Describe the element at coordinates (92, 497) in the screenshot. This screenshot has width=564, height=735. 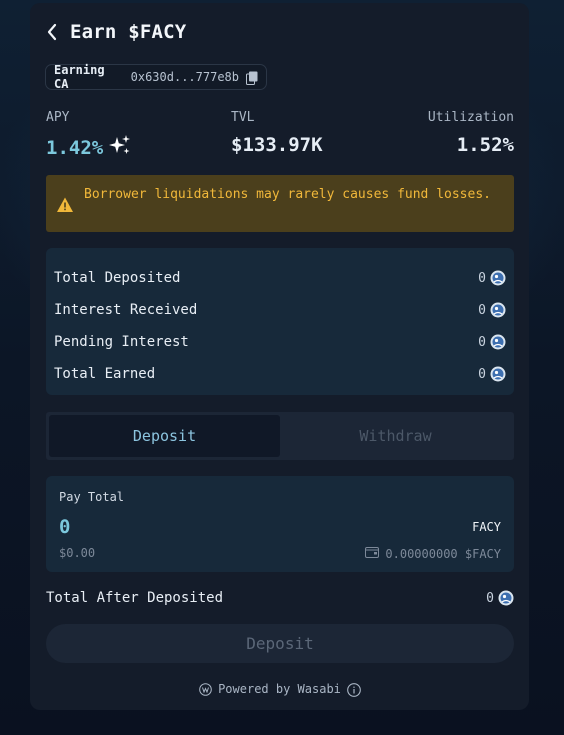
I see `pay-total-label: Pay Total` at that location.